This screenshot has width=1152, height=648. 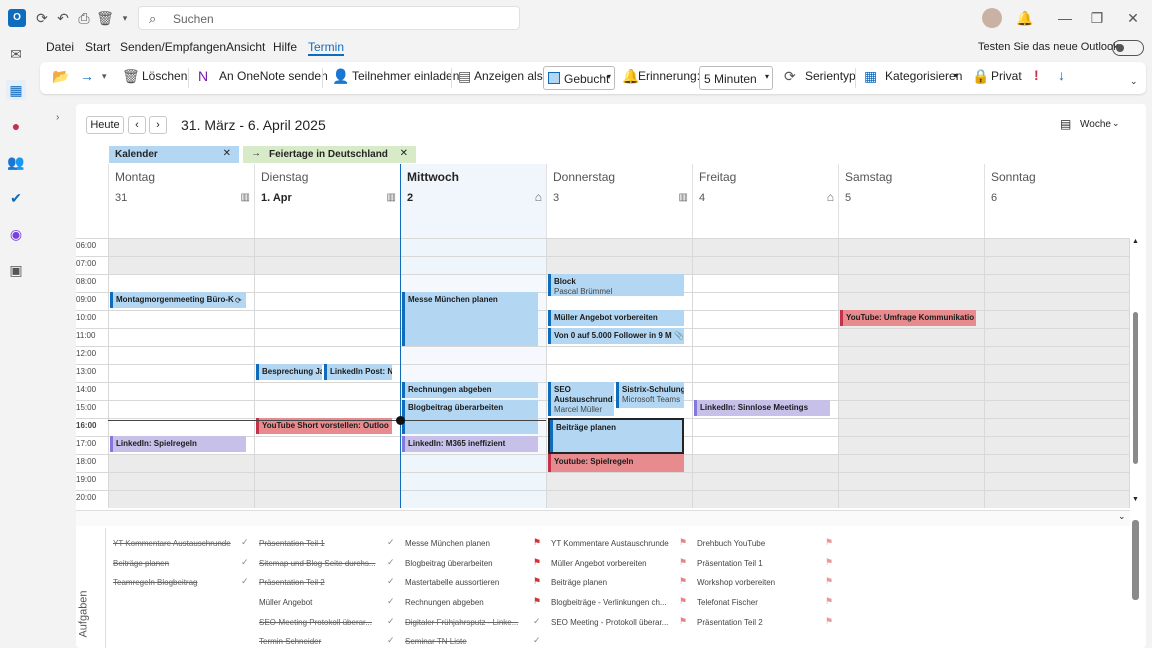 What do you see at coordinates (616, 463) in the screenshot?
I see `event-youtube-spielregeln: Youtube: Spielregeln` at bounding box center [616, 463].